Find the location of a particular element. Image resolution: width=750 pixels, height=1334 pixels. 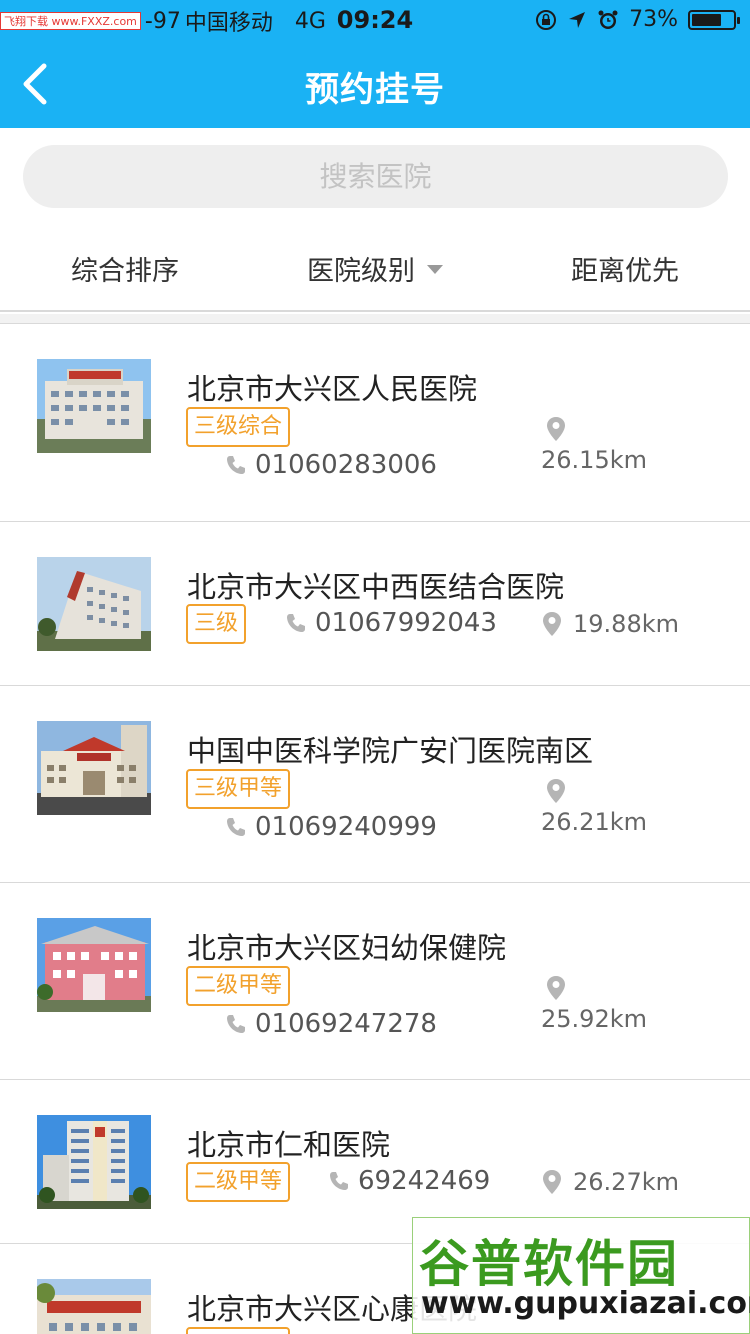

phone-number: 01067992043 is located at coordinates (406, 623).